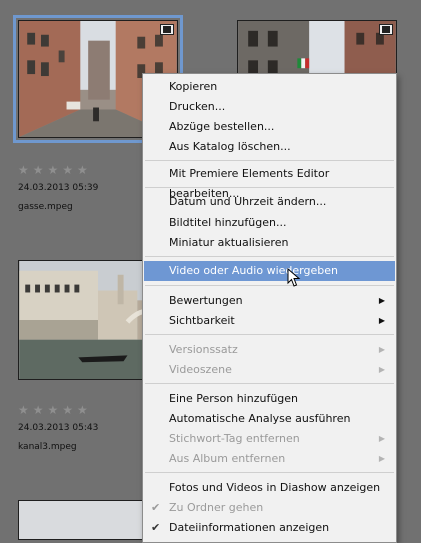 The image size is (421, 543). Describe the element at coordinates (216, 507) in the screenshot. I see `menu-item-label: Zu Ordner gehen` at that location.